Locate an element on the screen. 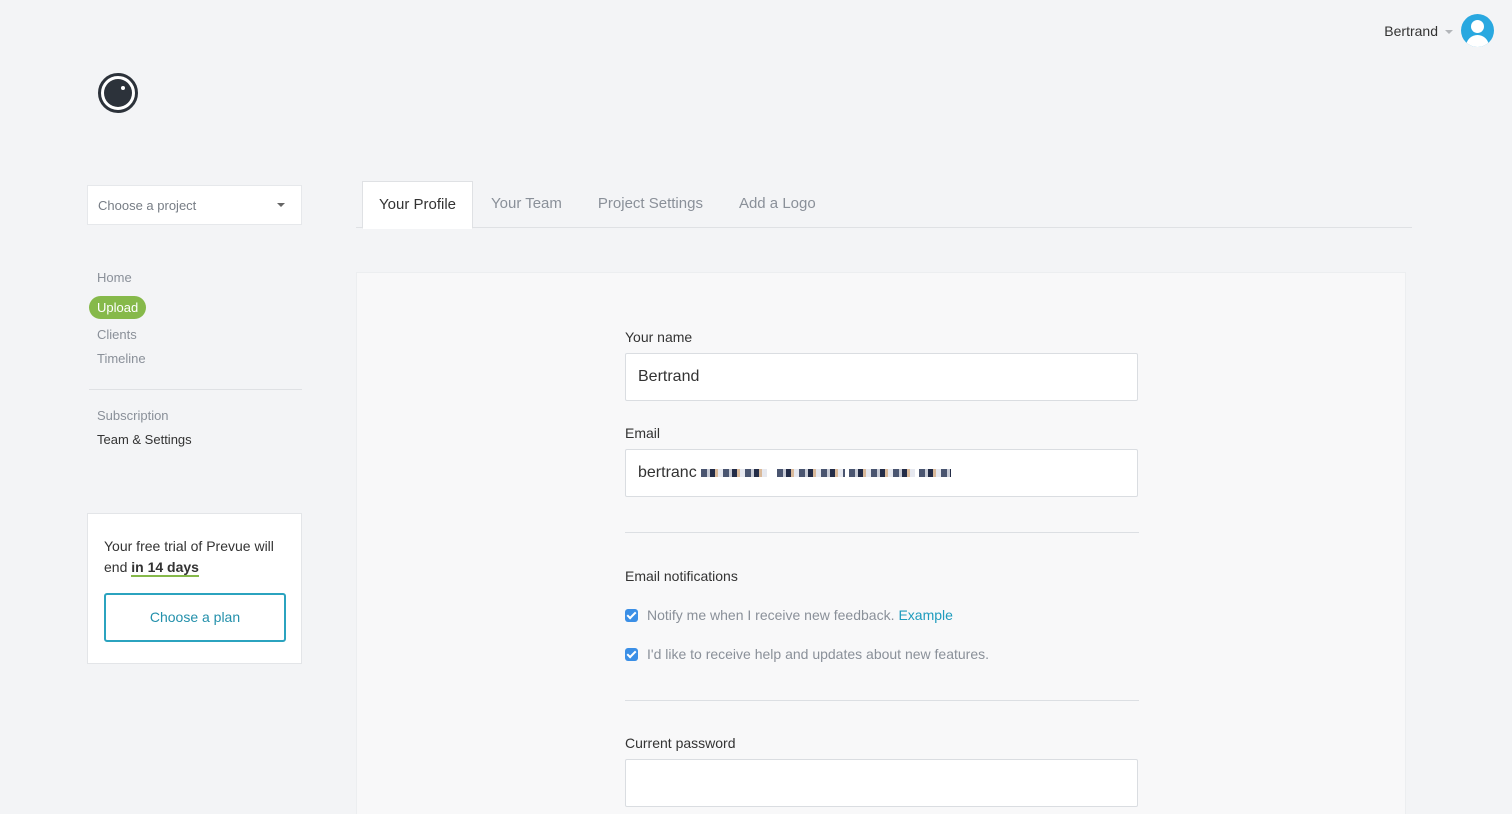 This screenshot has width=1512, height=814. sidebar-item-clients: Clients is located at coordinates (195, 337).